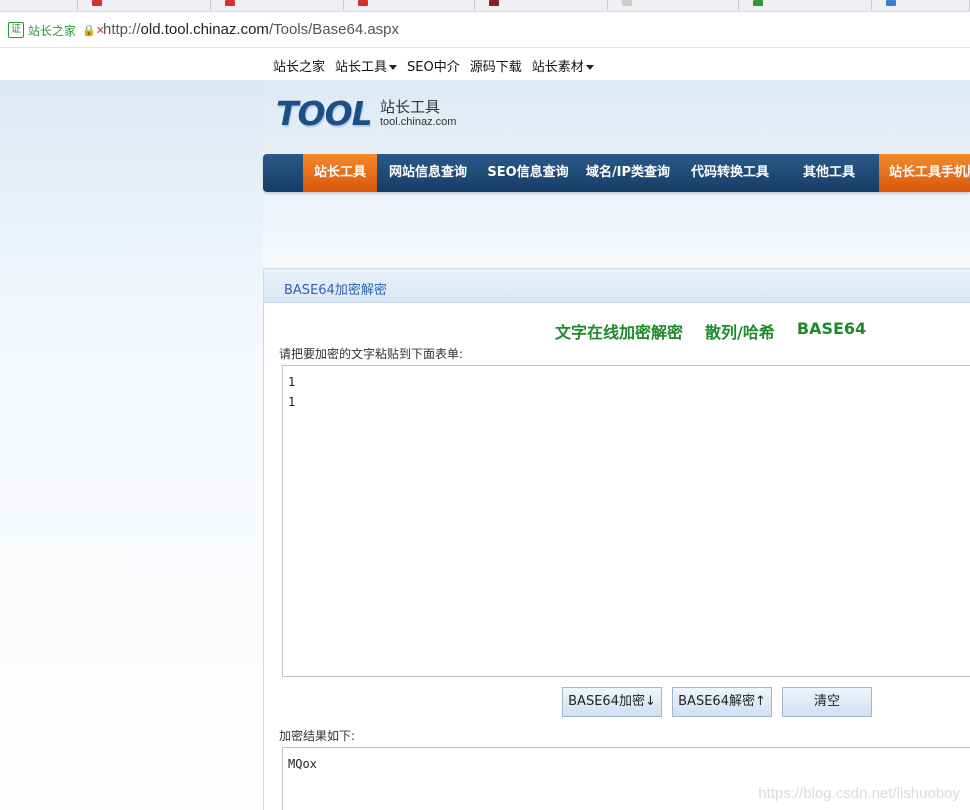 The image size is (970, 810). I want to click on topnav-item-tools: 站长工具, so click(366, 65).